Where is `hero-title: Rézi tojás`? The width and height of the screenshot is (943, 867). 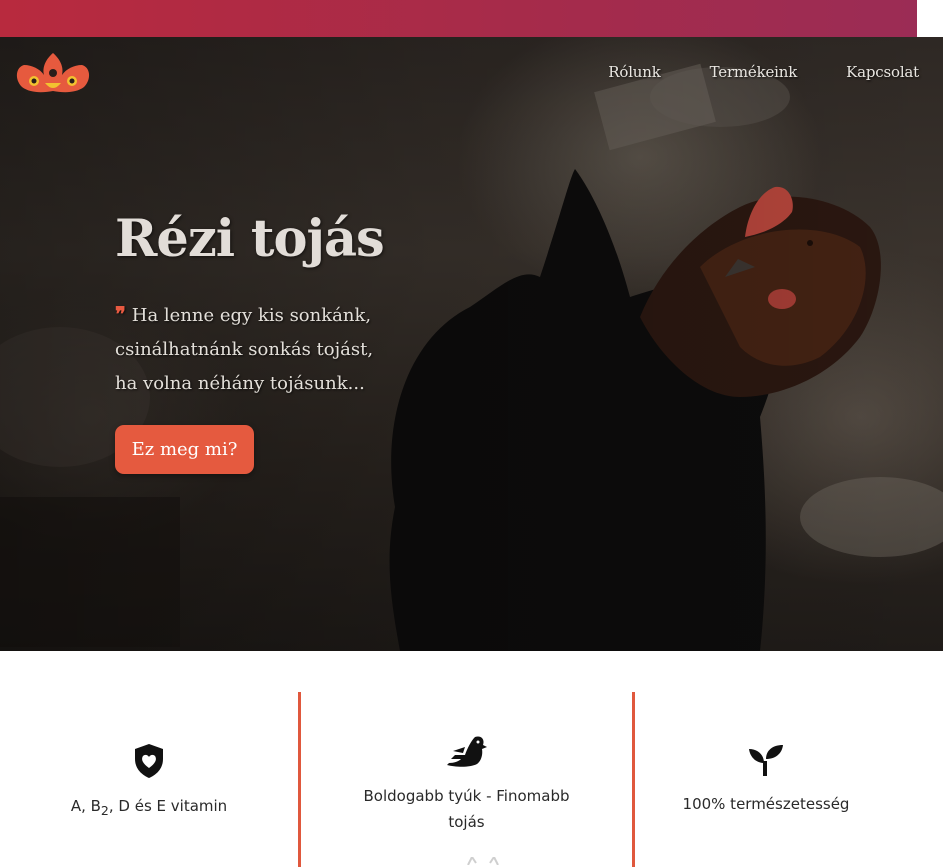
hero-title: Rézi tojás is located at coordinates (250, 239).